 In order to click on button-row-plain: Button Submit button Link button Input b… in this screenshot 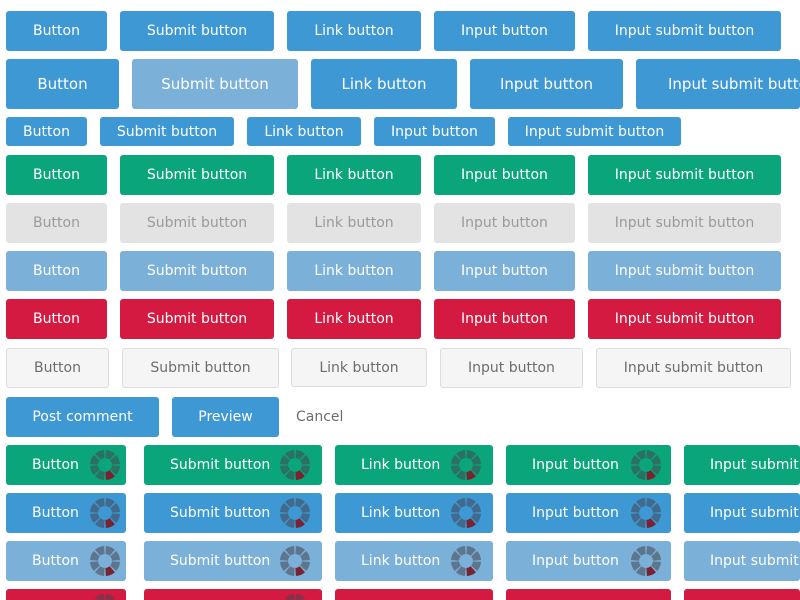, I will do `click(400, 368)`.